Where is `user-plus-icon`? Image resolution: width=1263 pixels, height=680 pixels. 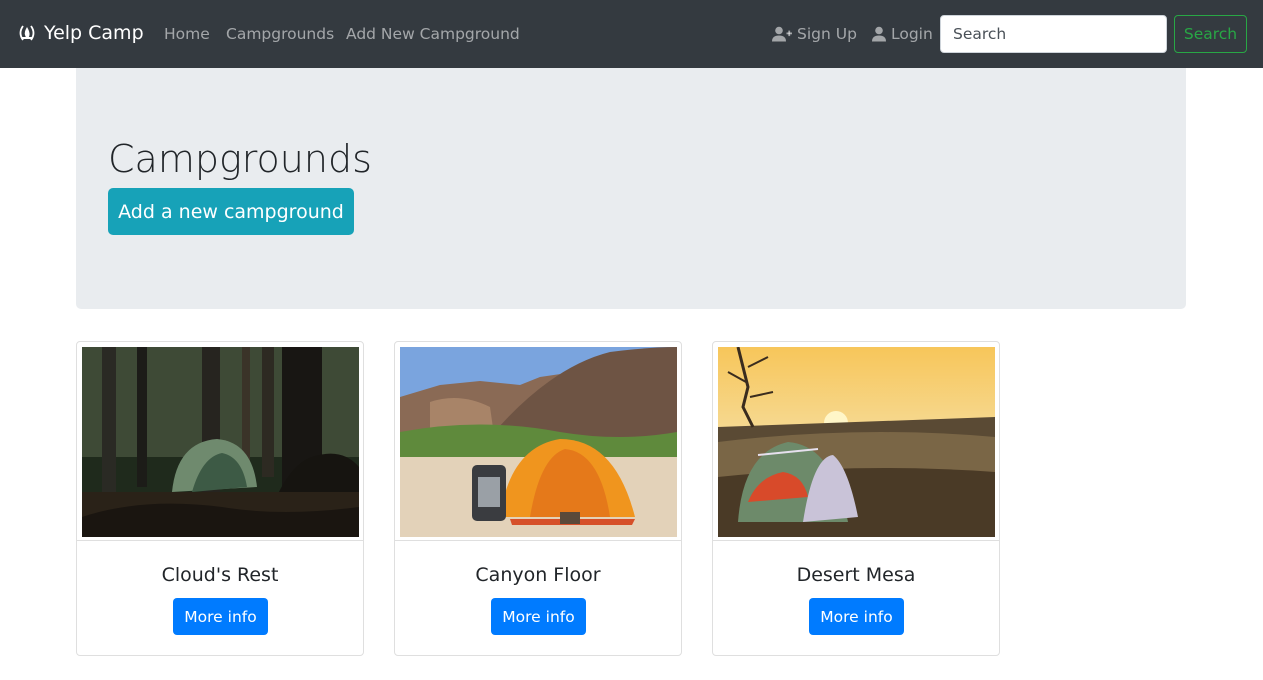 user-plus-icon is located at coordinates (782, 34).